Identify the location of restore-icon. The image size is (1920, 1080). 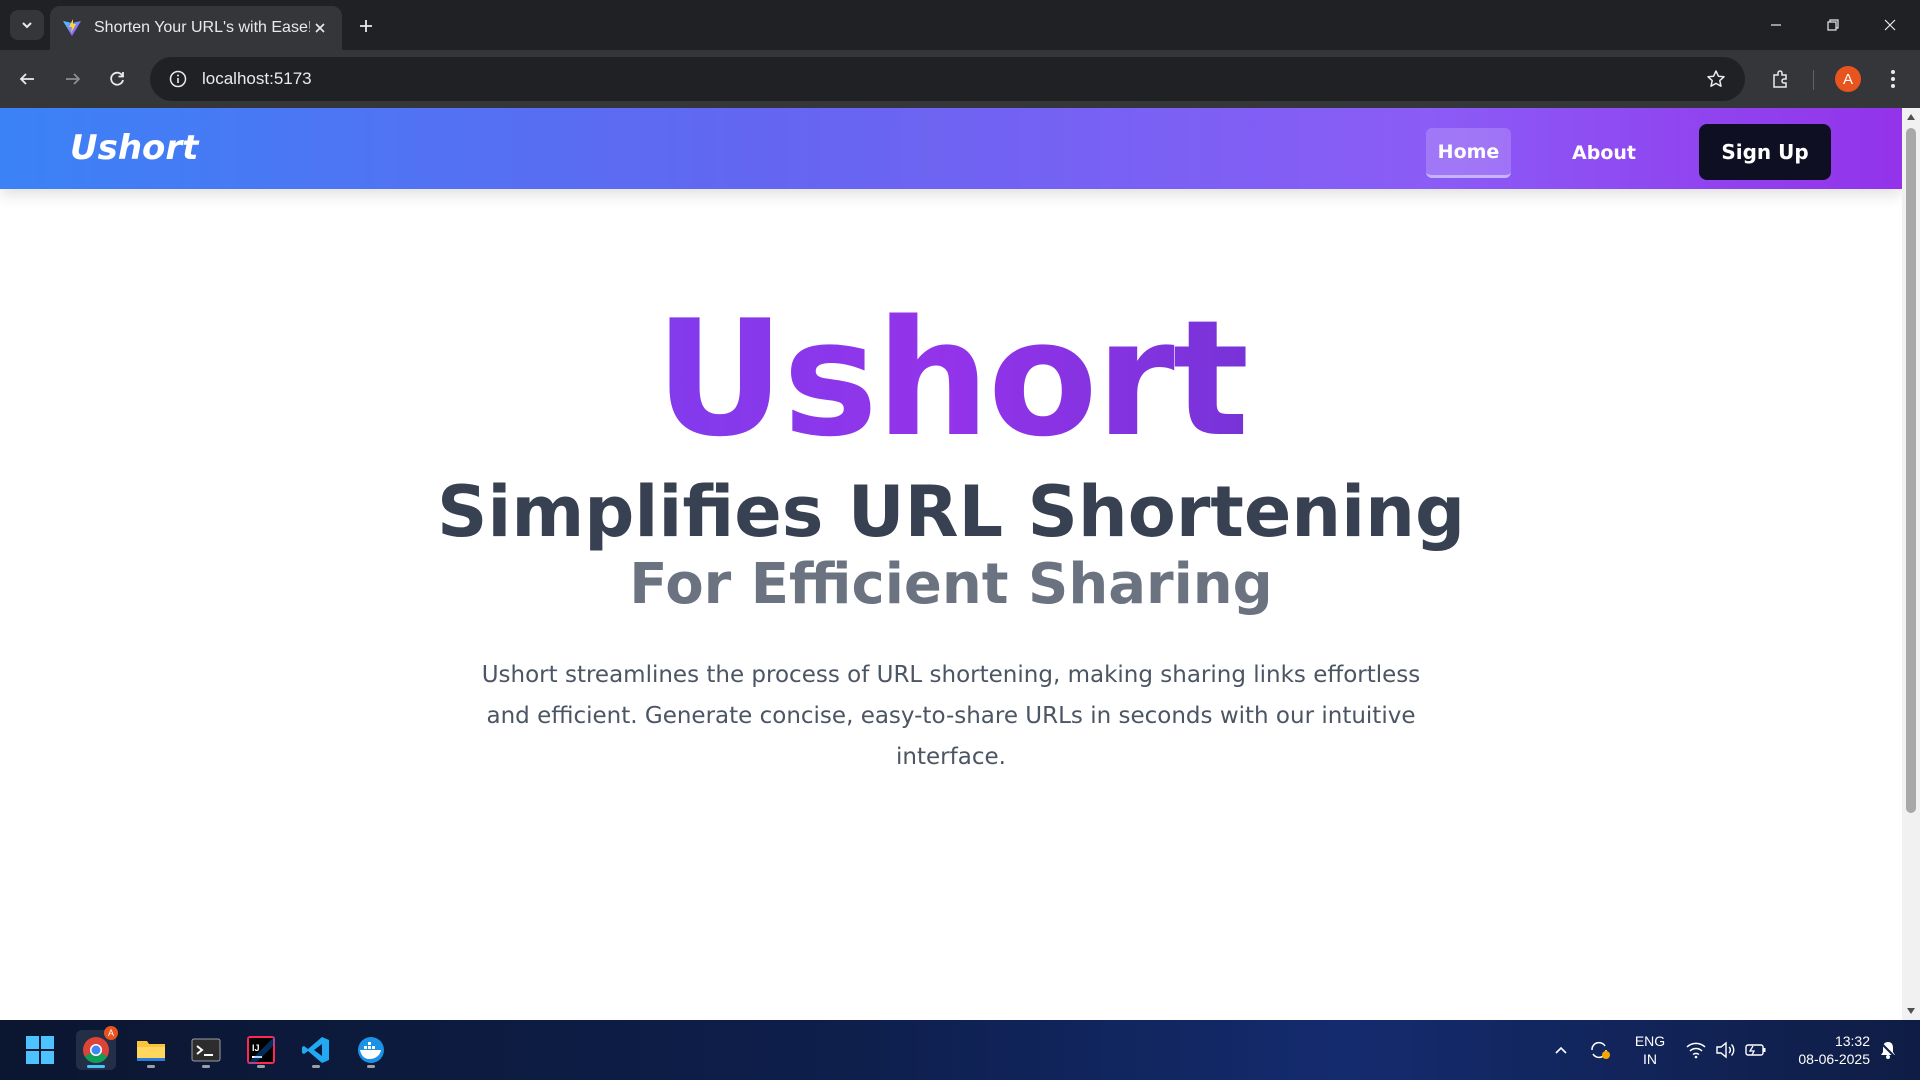
(1833, 25).